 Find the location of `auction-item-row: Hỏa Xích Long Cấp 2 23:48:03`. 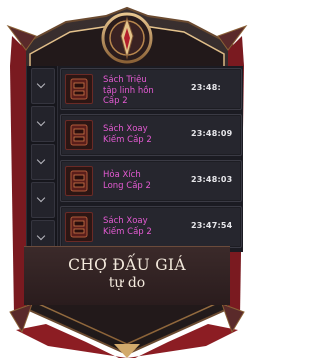

auction-item-row: Hỏa Xích Long Cấp 2 23:48:03 is located at coordinates (151, 181).